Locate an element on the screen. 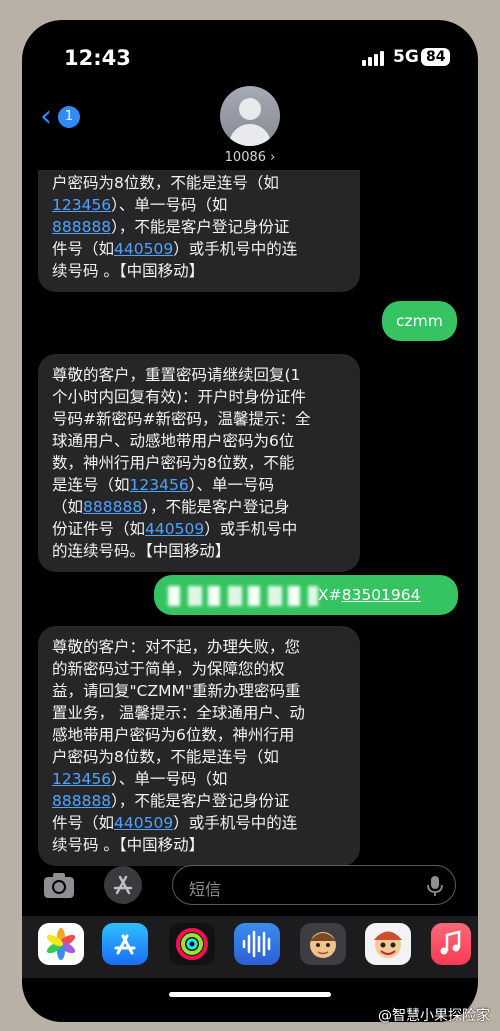 The height and width of the screenshot is (1031, 500). message-text: czmm is located at coordinates (419, 321).